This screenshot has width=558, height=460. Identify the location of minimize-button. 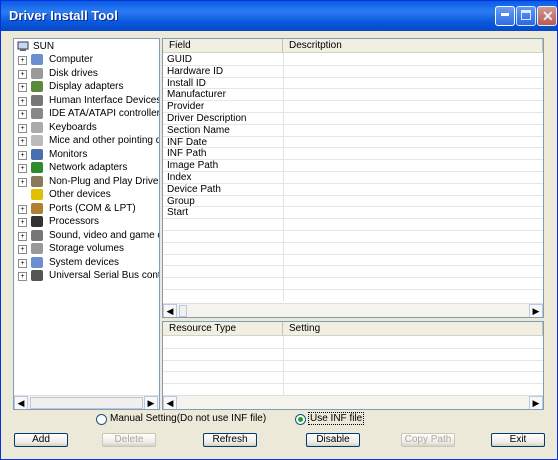
(505, 16).